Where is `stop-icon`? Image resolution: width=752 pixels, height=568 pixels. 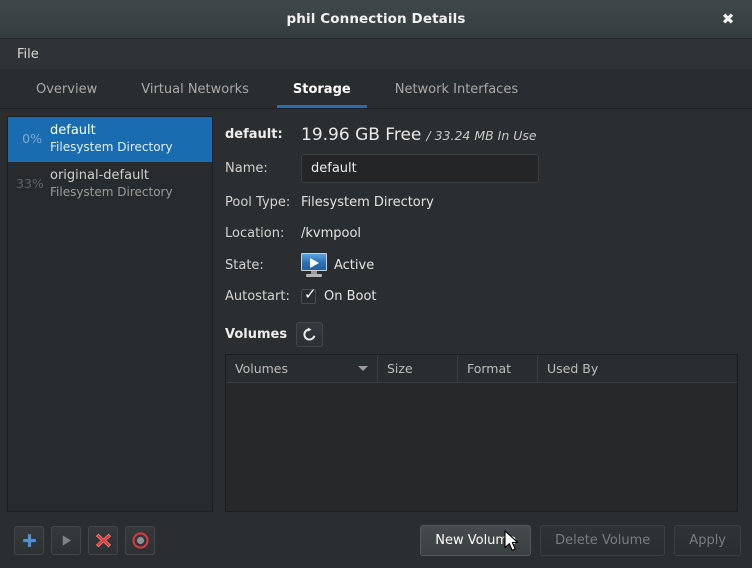
stop-icon is located at coordinates (140, 540).